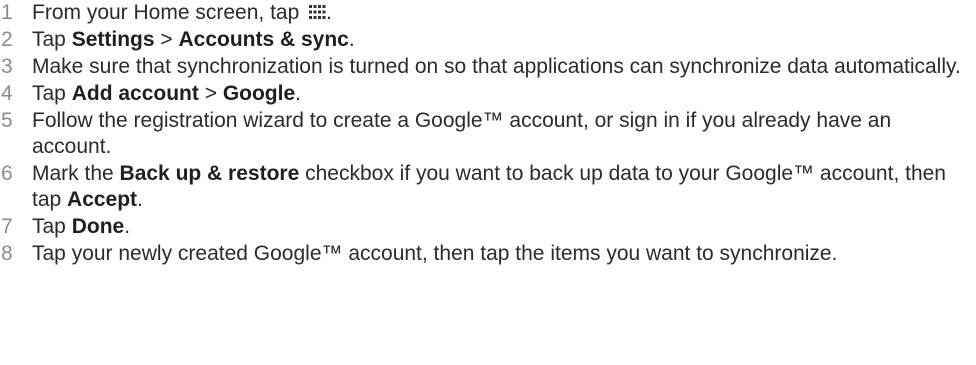 This screenshot has width=976, height=365. What do you see at coordinates (113, 39) in the screenshot?
I see `ui-term-settings: Settings` at bounding box center [113, 39].